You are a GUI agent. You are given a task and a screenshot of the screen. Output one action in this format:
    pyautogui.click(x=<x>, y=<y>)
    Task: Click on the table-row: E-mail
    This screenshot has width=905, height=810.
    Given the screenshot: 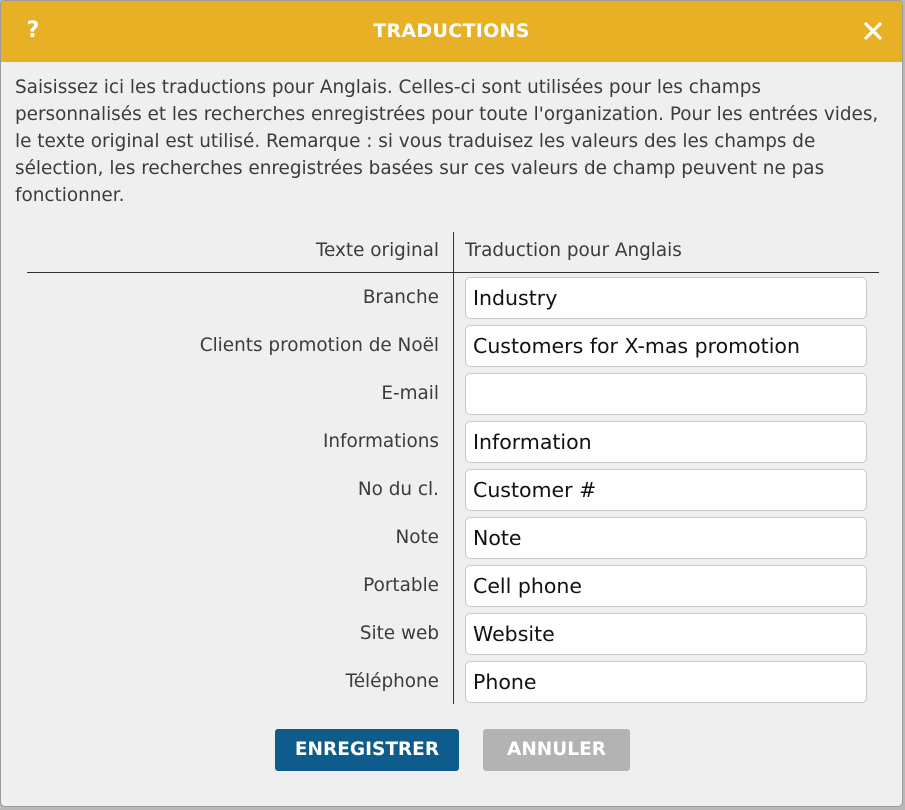 What is the action you would take?
    pyautogui.click(x=453, y=397)
    